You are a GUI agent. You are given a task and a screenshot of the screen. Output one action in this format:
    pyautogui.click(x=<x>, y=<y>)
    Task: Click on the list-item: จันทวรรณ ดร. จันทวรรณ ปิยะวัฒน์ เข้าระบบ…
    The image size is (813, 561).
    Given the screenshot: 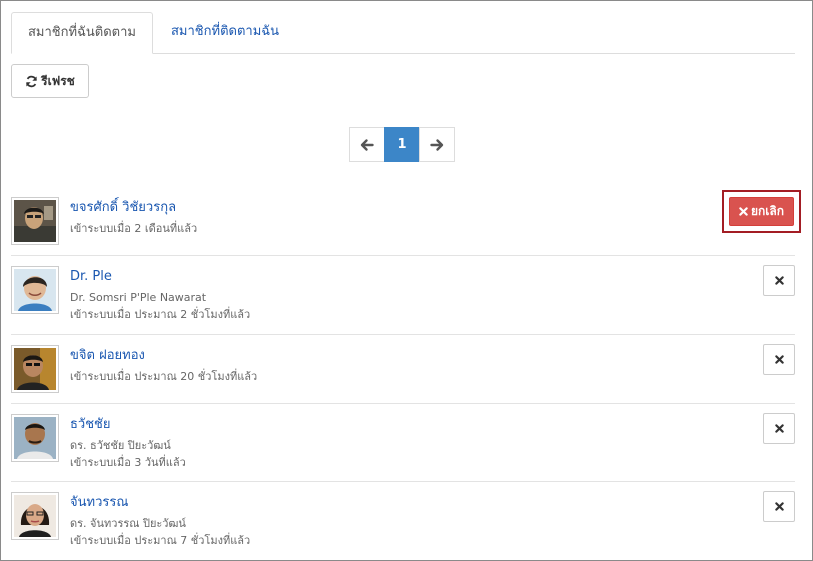 What is the action you would take?
    pyautogui.click(x=403, y=521)
    